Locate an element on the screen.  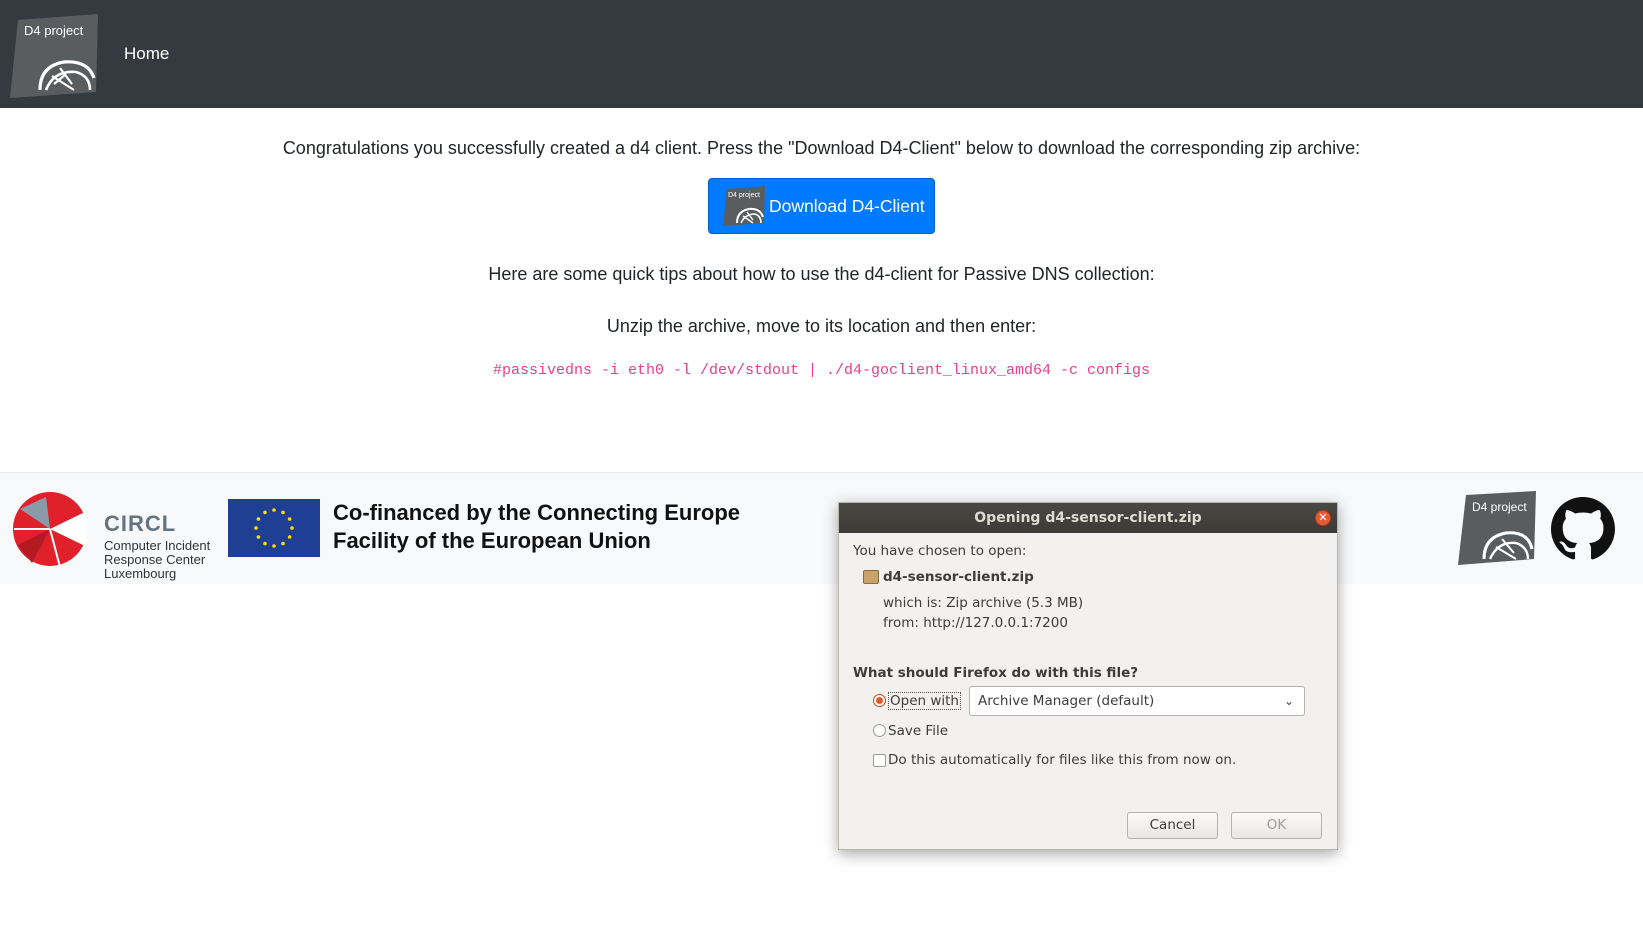
github-icon is located at coordinates (1583, 529).